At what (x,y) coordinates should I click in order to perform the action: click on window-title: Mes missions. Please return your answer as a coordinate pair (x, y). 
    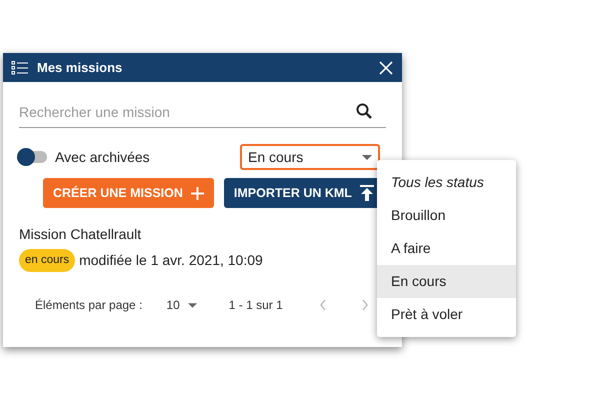
    Looking at the image, I should click on (80, 67).